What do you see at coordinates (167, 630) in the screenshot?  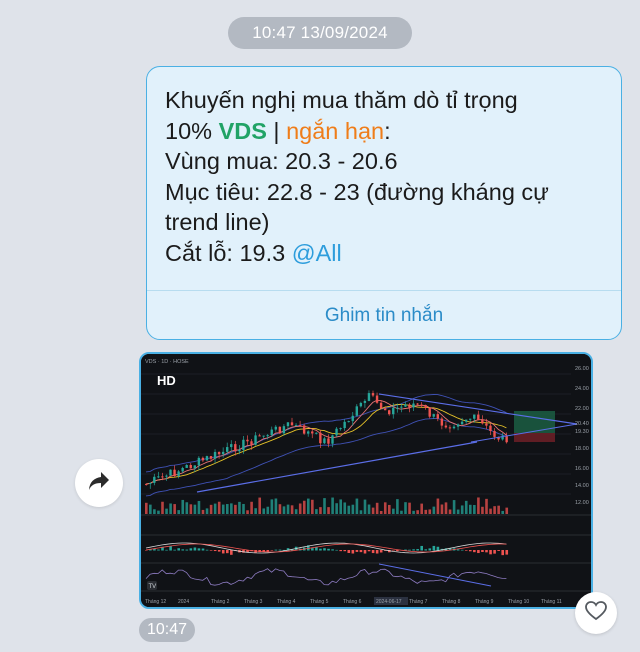 I see `message-timestamp: 10:47` at bounding box center [167, 630].